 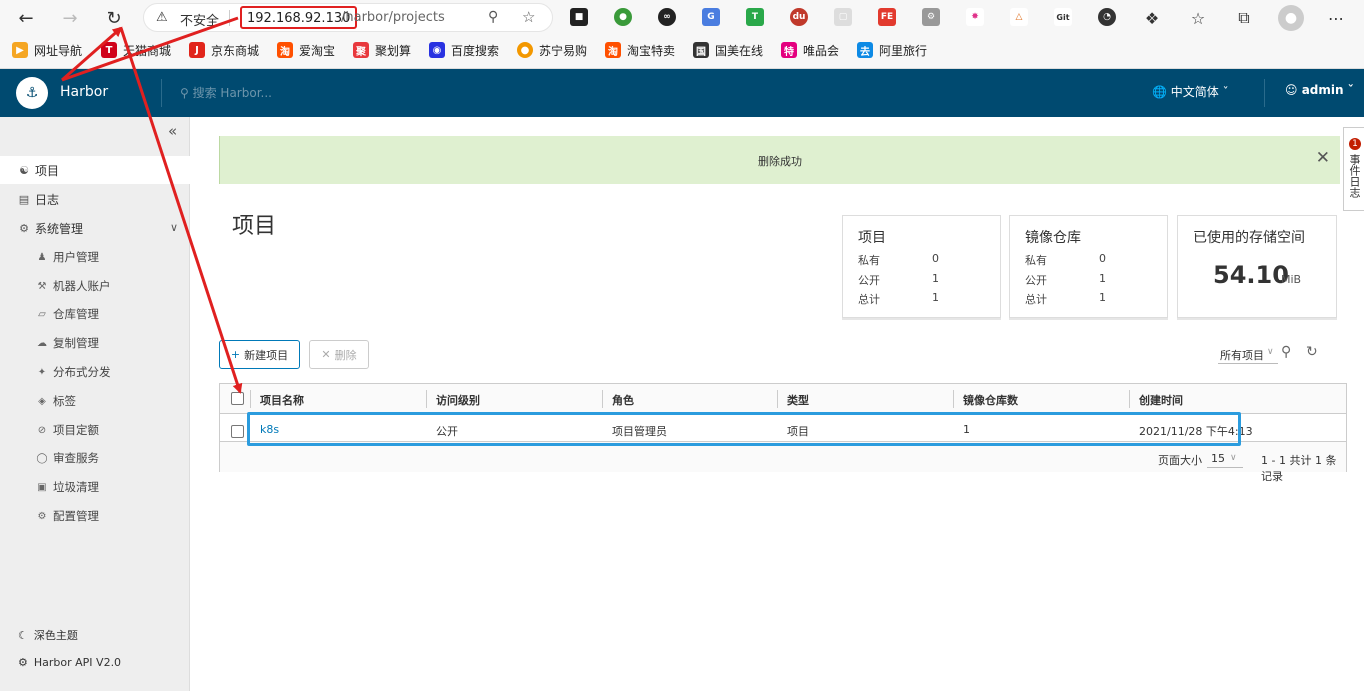 I want to click on delete-button: ✕ 删除, so click(x=339, y=354).